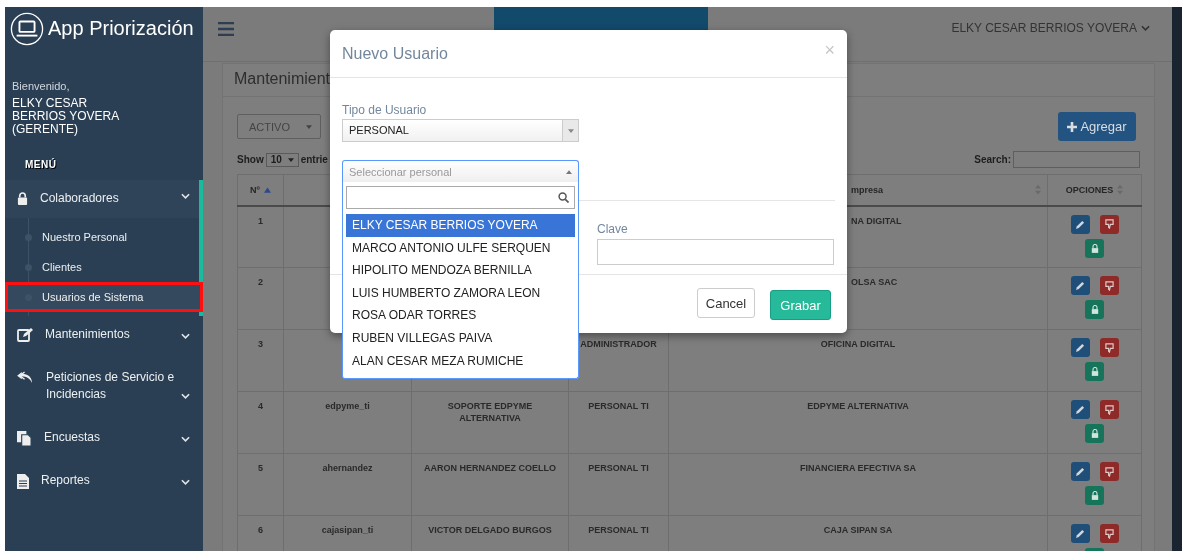 The width and height of the screenshot is (1182, 551). What do you see at coordinates (66, 480) in the screenshot?
I see `menu-item-label: Reportes` at bounding box center [66, 480].